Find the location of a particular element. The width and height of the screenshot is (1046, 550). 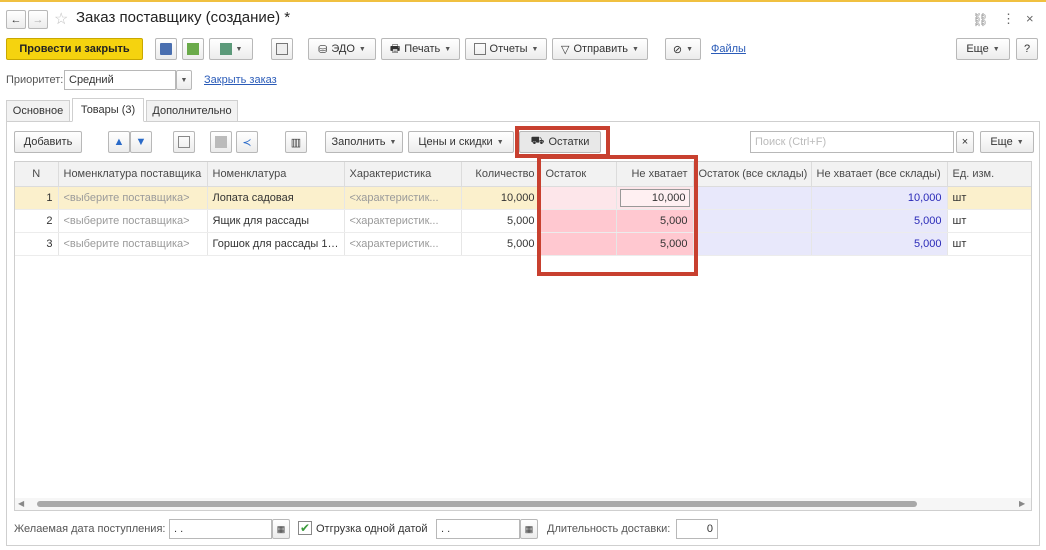

stock-all-cell is located at coordinates (752, 244).